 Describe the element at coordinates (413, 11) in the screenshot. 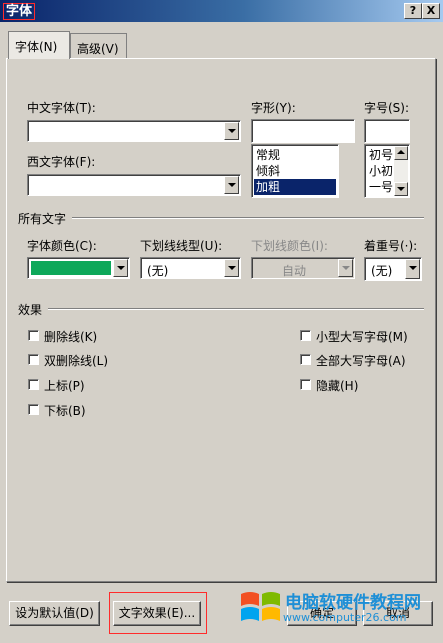

I see `help-button: ?` at that location.